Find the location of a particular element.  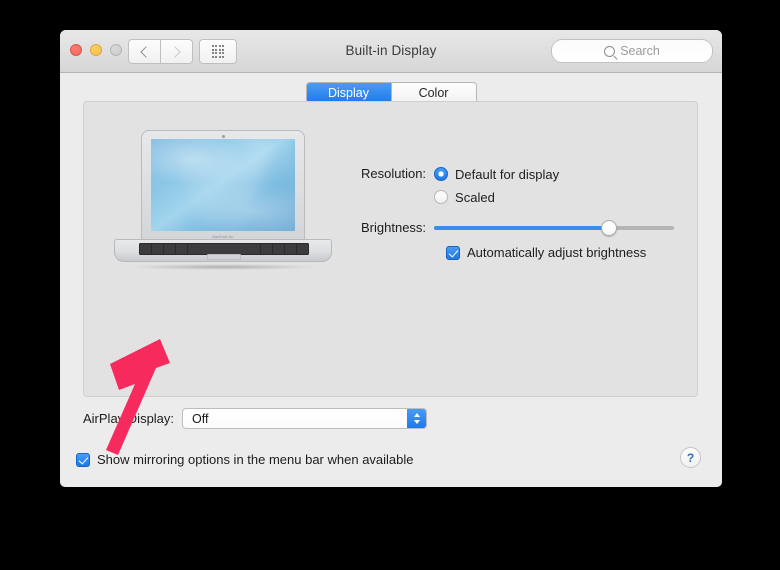

chevron-up-icon is located at coordinates (416, 415).